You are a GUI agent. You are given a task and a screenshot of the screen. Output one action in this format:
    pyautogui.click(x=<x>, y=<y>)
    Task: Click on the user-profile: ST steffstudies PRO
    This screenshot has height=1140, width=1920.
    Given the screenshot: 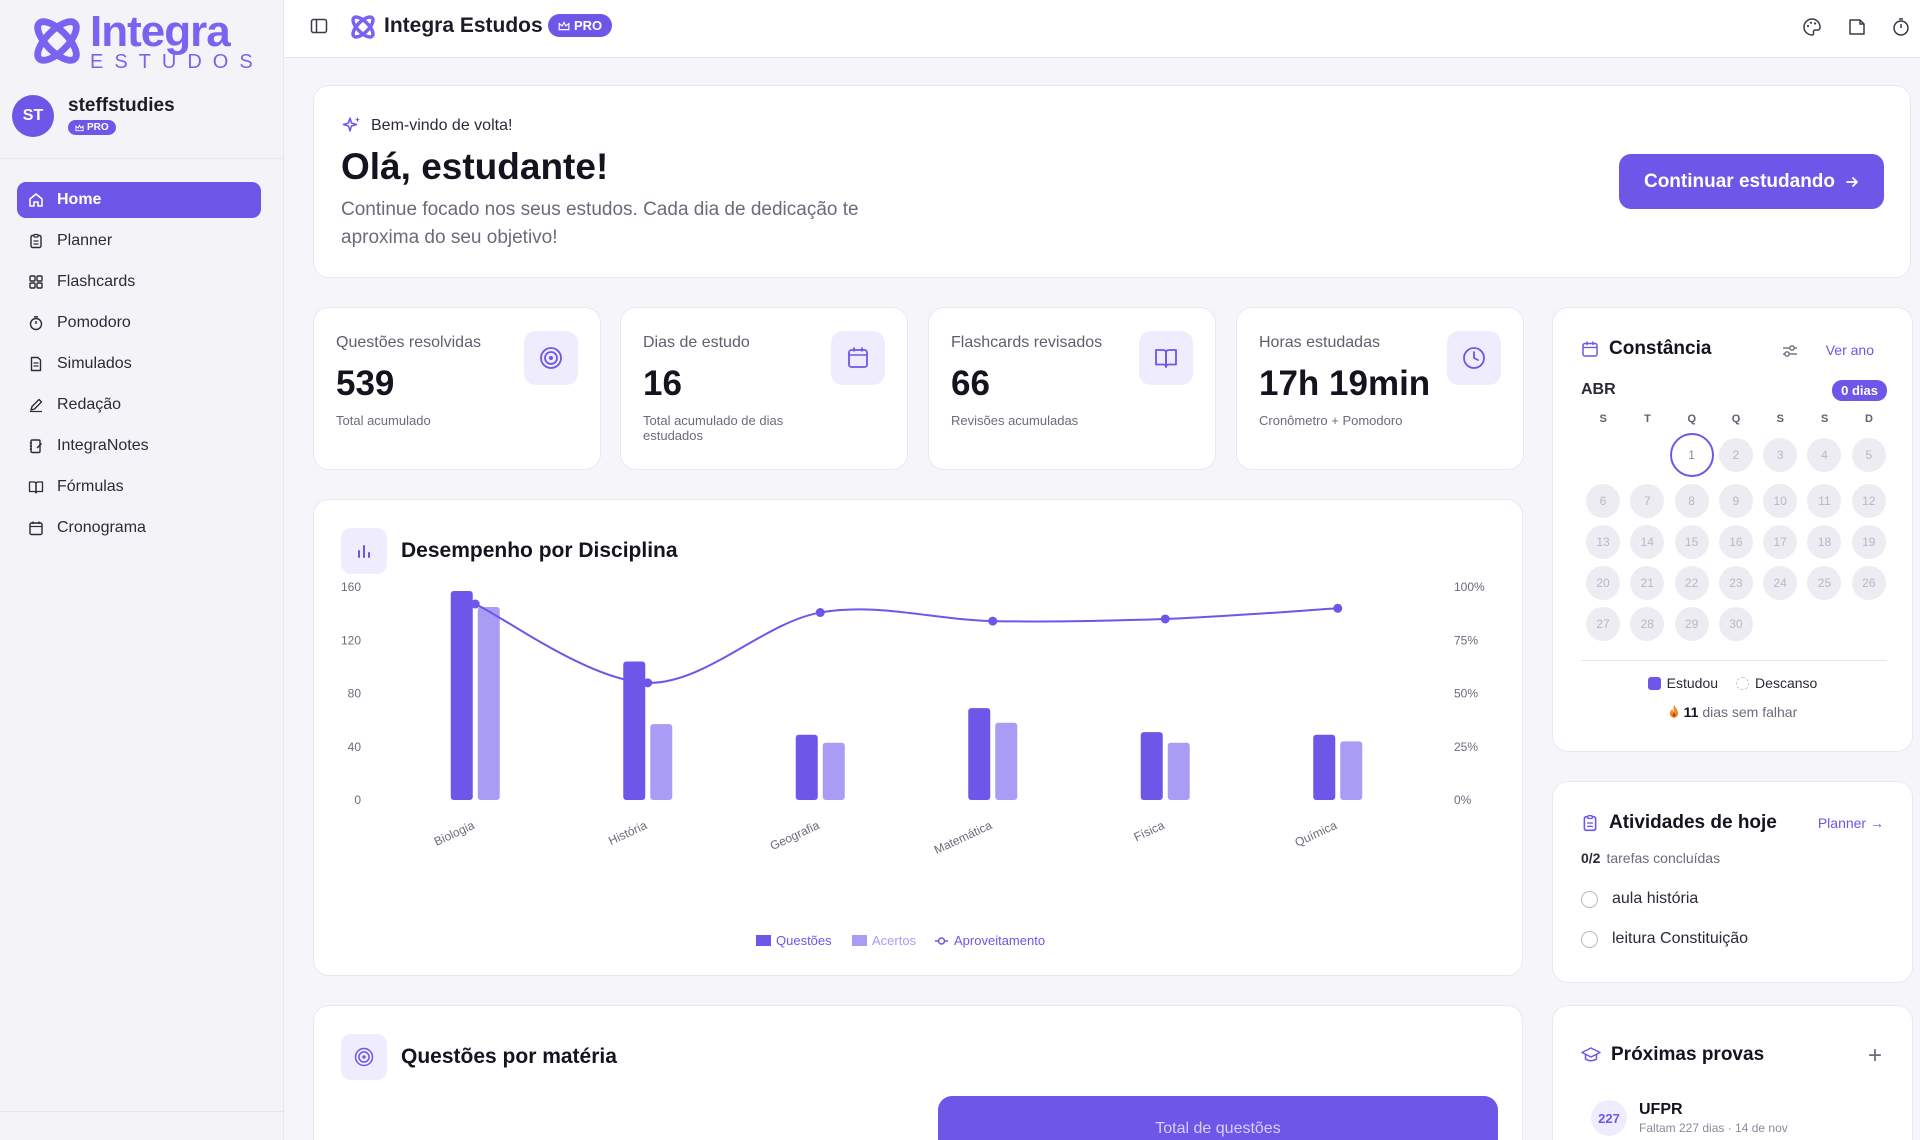 What is the action you would take?
    pyautogui.click(x=93, y=116)
    